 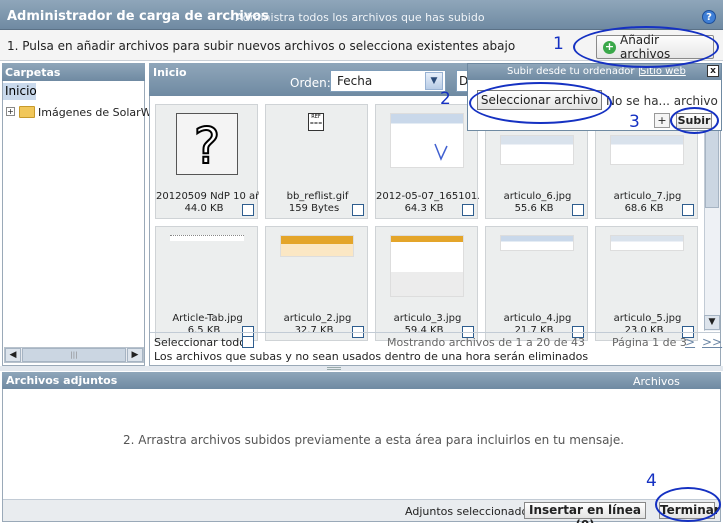 What do you see at coordinates (200, 342) in the screenshot?
I see `select-all-label: Seleccionar todo` at bounding box center [200, 342].